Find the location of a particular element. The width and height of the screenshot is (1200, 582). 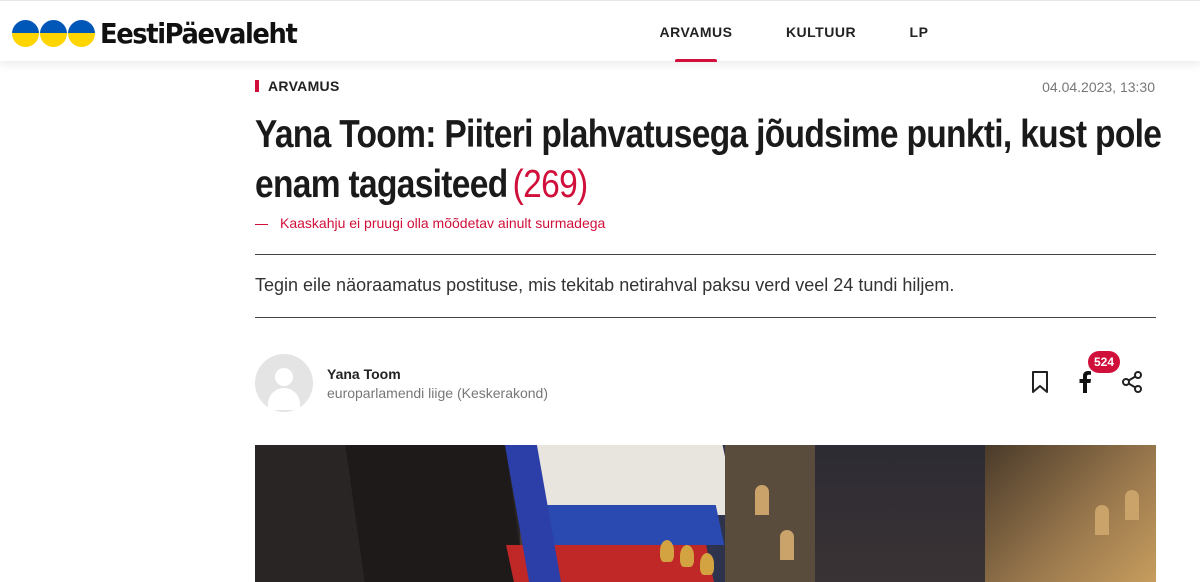

nav-item-arvamus: ARVAMUS is located at coordinates (696, 31).